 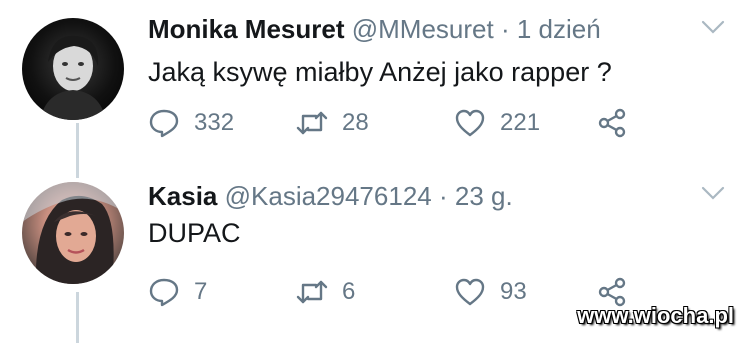 I want to click on reply-count: 332, so click(x=214, y=122).